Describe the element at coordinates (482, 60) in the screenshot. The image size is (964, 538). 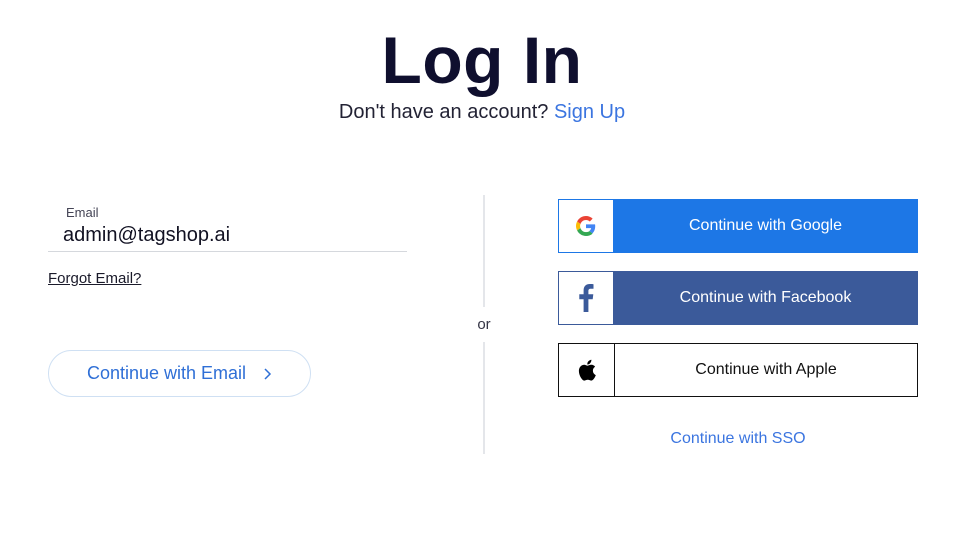
I see `page-title: Log In` at that location.